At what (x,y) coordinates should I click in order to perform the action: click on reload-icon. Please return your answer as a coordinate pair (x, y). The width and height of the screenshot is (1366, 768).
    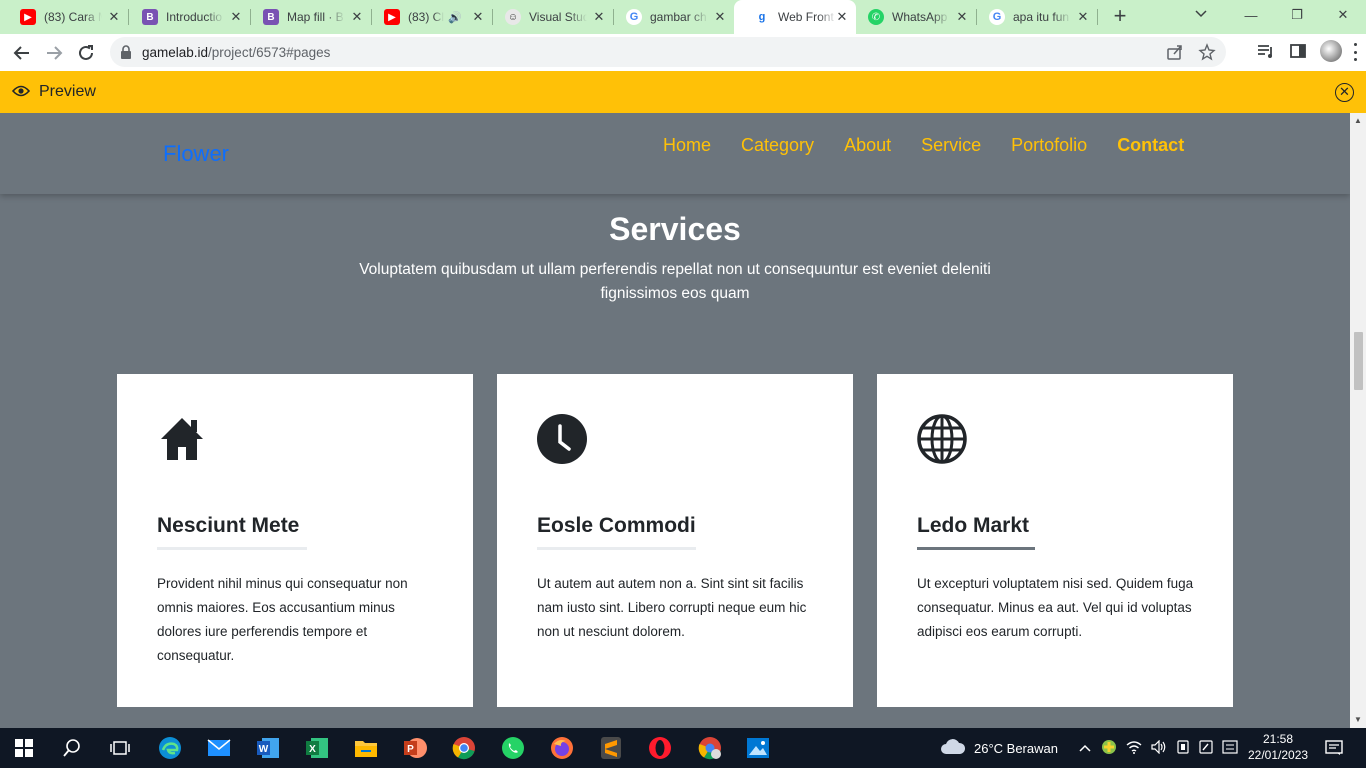
    Looking at the image, I should click on (86, 53).